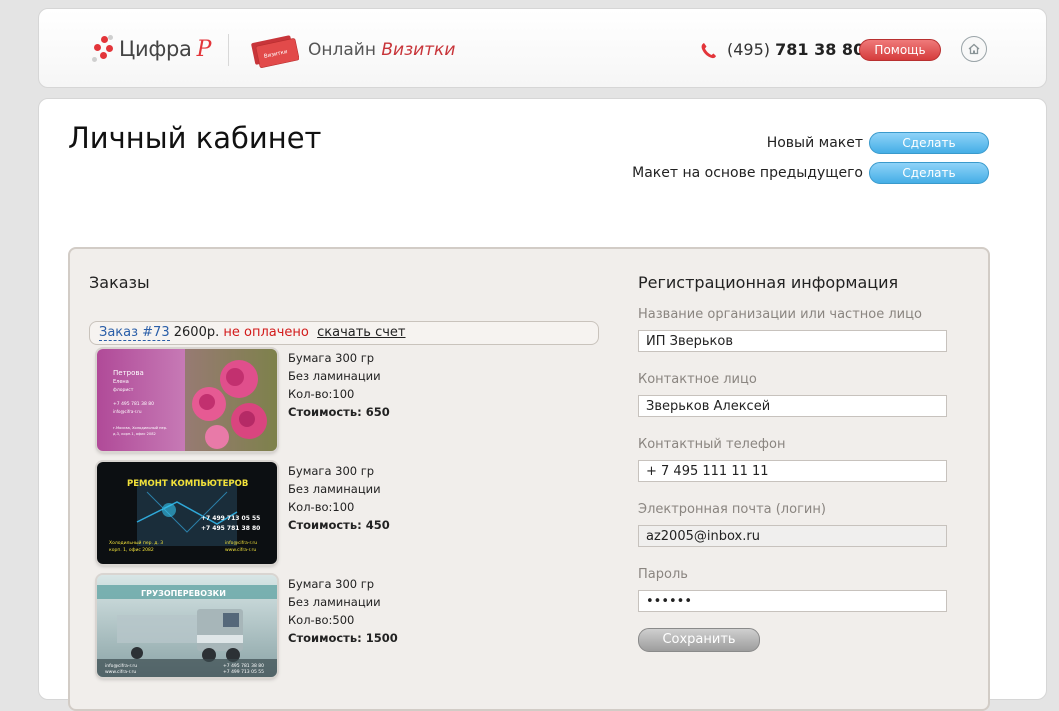 The image size is (1059, 711). I want to click on card-title: ГРУЗОПЕРЕВОЗКИ, so click(183, 593).